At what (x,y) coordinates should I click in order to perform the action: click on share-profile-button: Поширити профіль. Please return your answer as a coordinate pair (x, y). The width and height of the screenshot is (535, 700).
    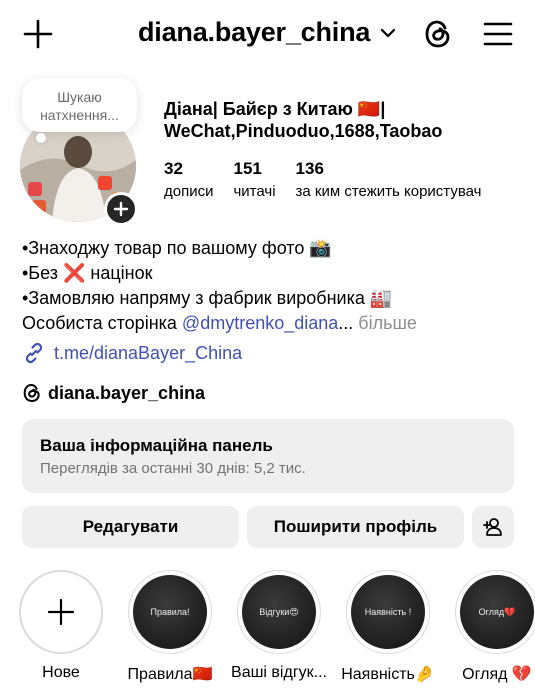
    Looking at the image, I should click on (355, 527).